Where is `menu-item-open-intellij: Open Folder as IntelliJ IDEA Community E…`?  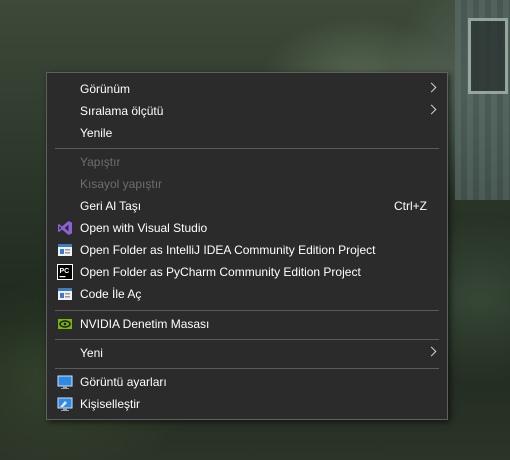
menu-item-open-intellij: Open Folder as IntelliJ IDEA Community E… is located at coordinates (247, 250).